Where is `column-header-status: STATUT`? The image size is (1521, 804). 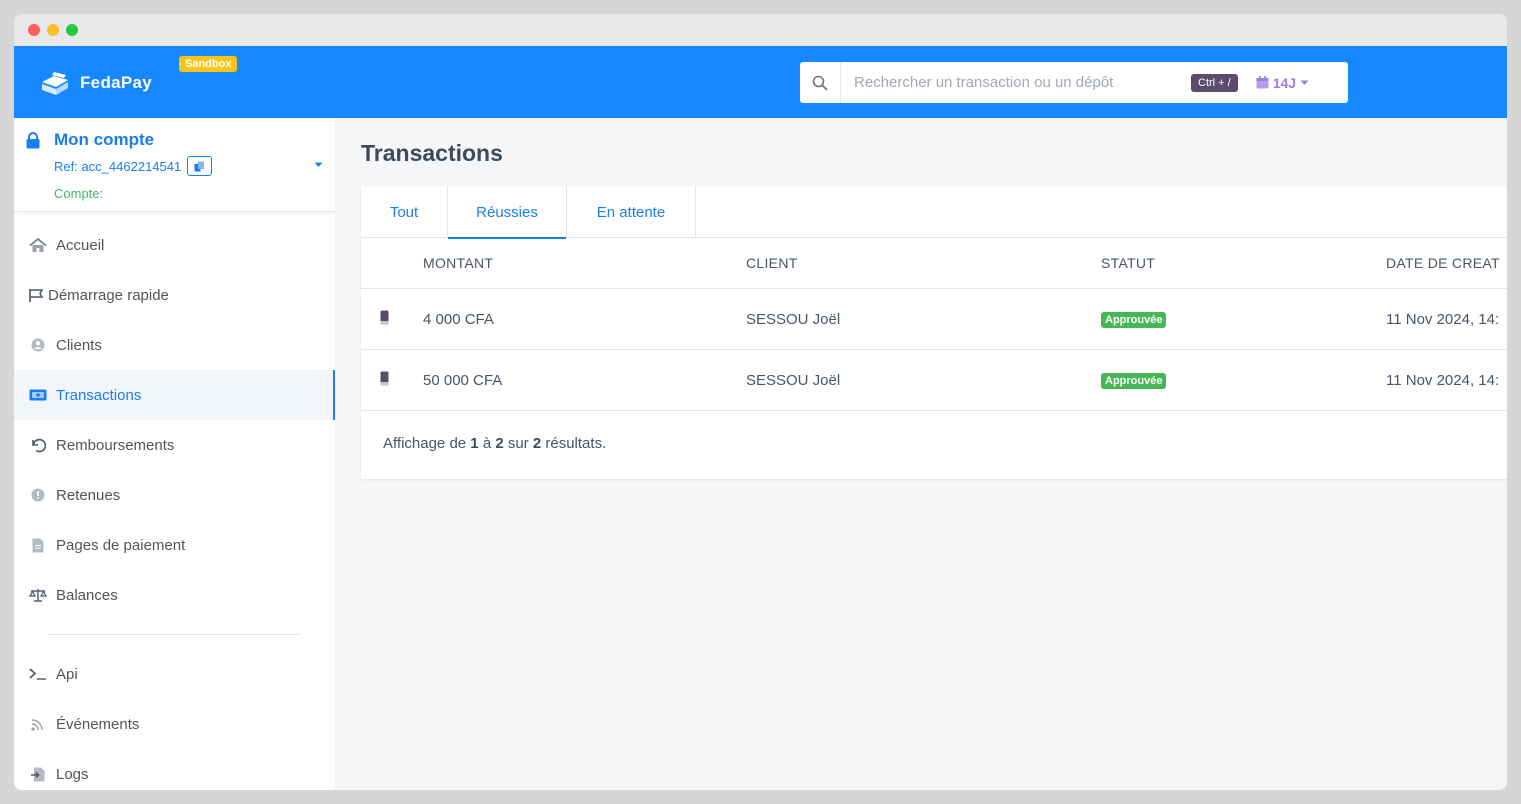 column-header-status: STATUT is located at coordinates (1243, 263).